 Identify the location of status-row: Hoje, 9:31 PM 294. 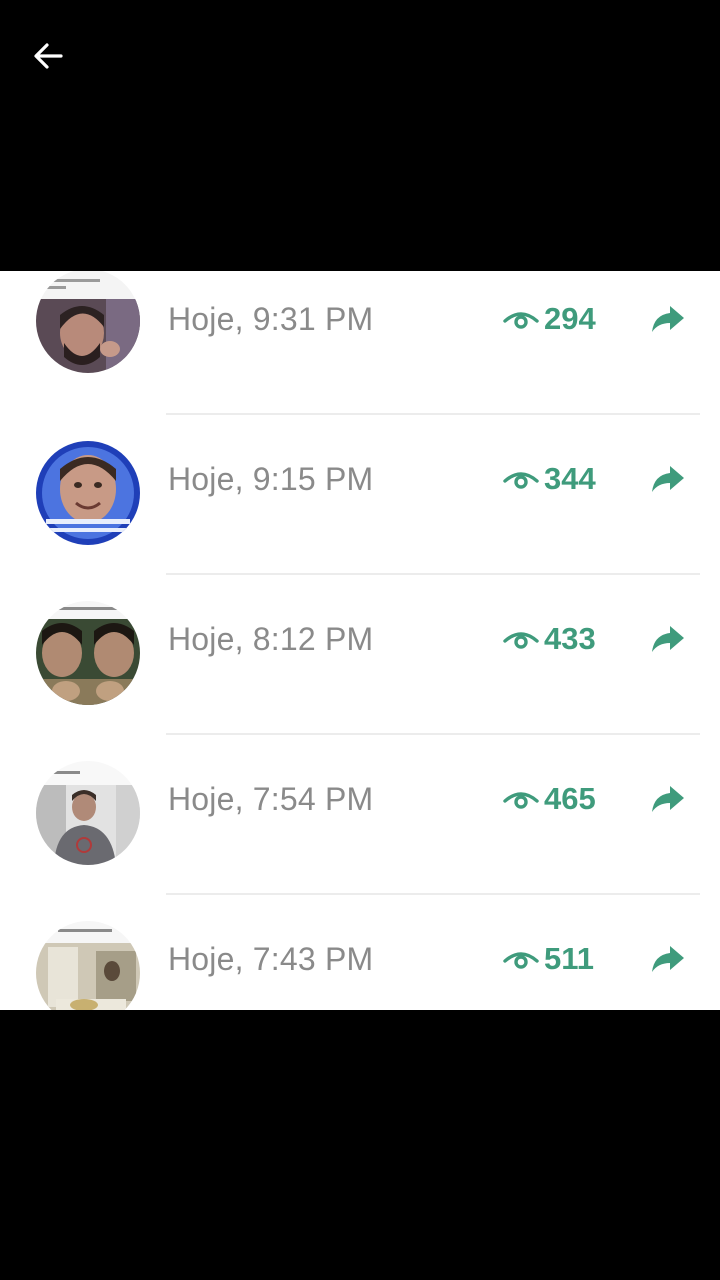
(360, 343).